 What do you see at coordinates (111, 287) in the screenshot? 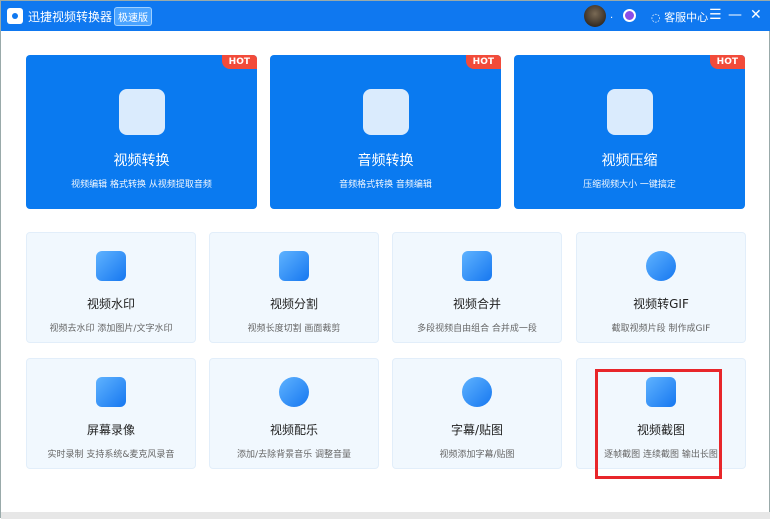
I see `card-video-watermark: 视频水印 视频去水印 添加图片/文字水印` at bounding box center [111, 287].